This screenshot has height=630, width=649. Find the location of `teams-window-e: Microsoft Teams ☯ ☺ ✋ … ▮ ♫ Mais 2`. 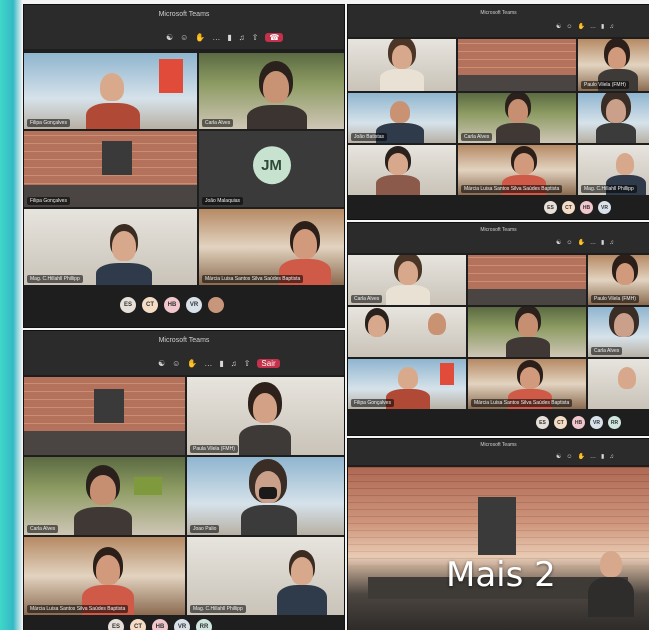

teams-window-e: Microsoft Teams ☯ ☺ ✋ … ▮ ♫ Mais 2 is located at coordinates (498, 534).